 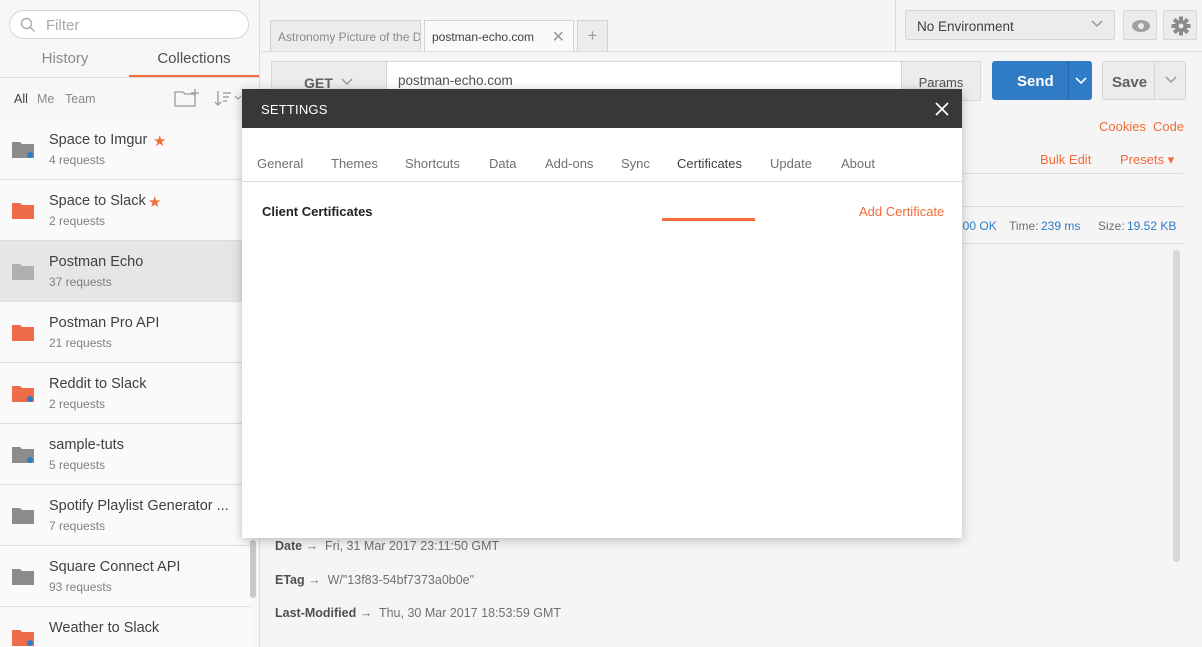 I want to click on collection-name: Reddit to Slack, so click(x=98, y=384).